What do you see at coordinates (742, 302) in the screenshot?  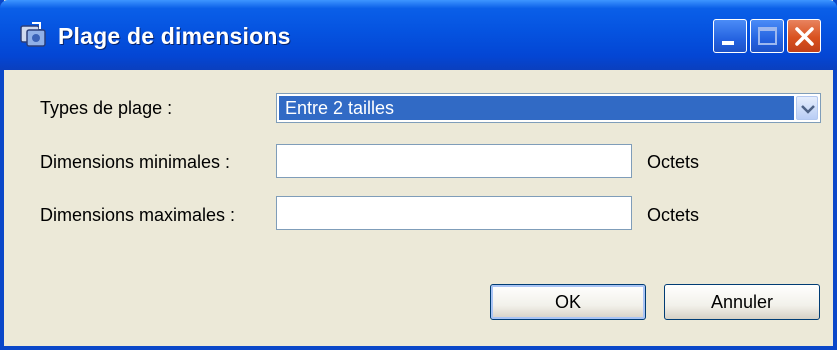 I see `cancel-button: Annuler` at bounding box center [742, 302].